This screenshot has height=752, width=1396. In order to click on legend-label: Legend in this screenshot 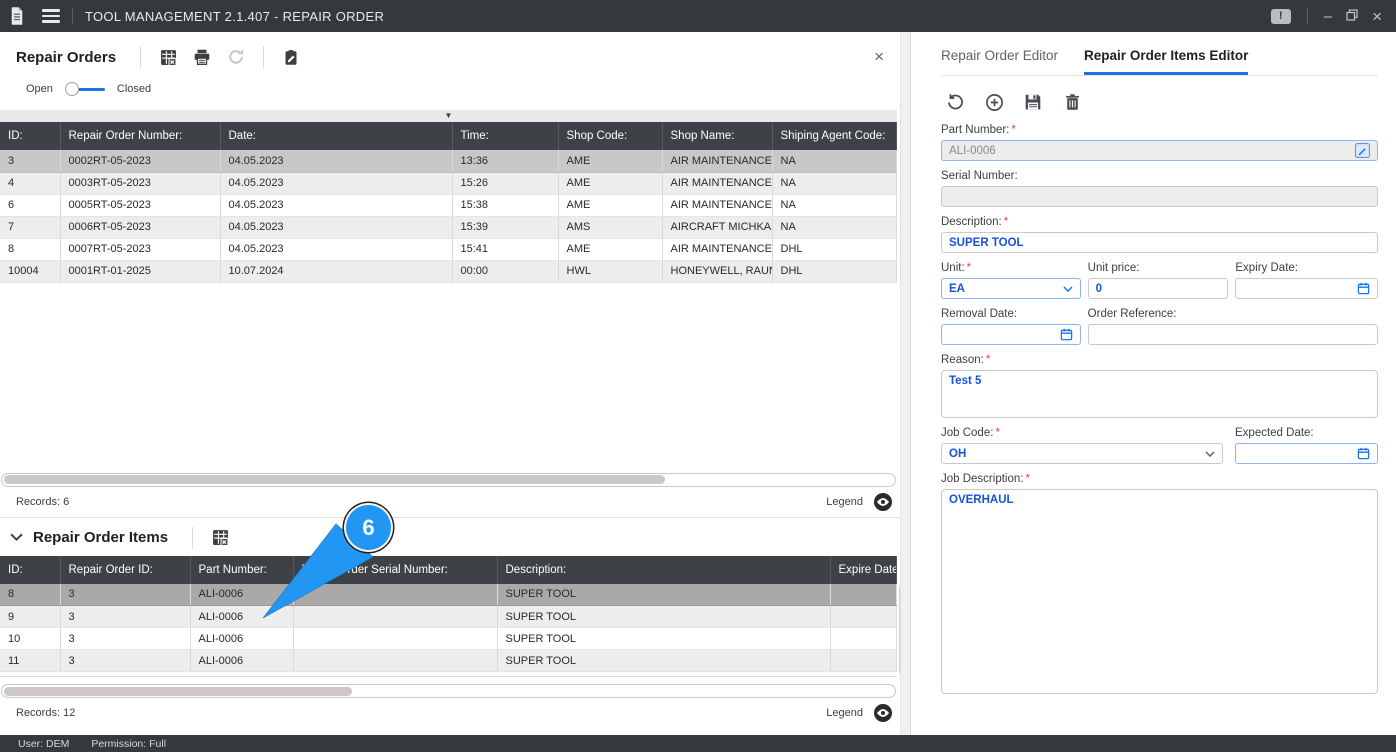, I will do `click(844, 501)`.